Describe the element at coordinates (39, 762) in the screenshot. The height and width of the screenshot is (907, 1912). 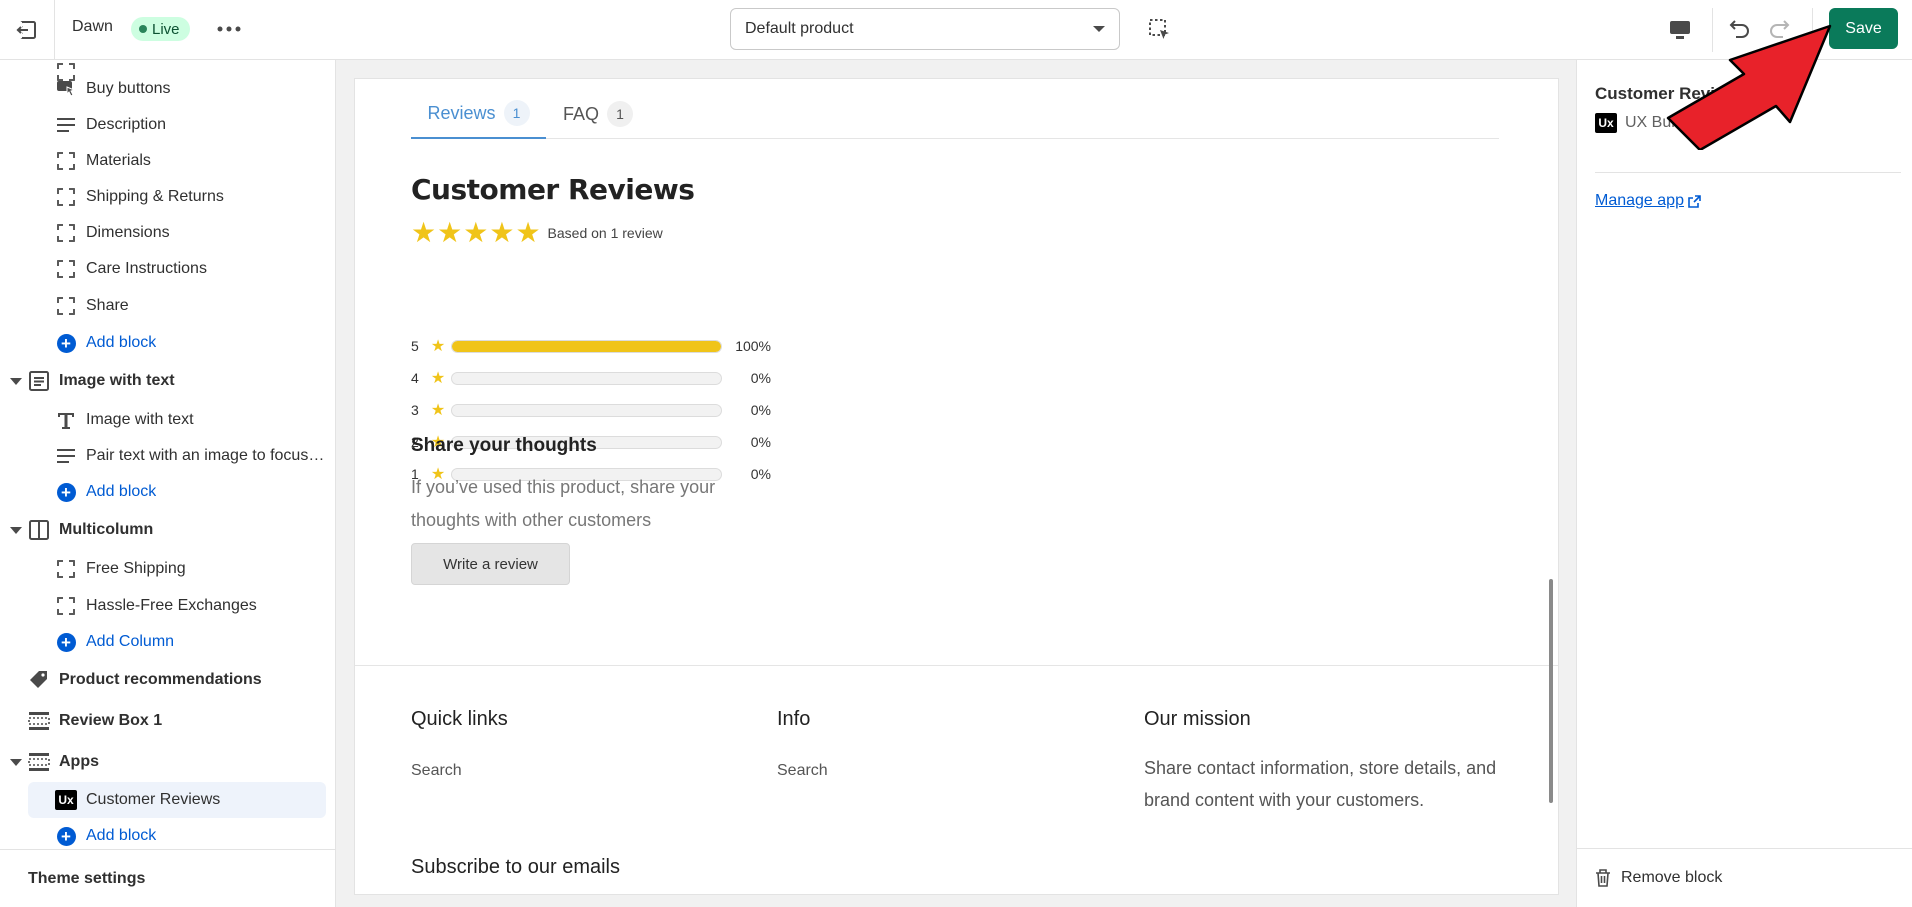
I see `section-dashed-icon` at that location.